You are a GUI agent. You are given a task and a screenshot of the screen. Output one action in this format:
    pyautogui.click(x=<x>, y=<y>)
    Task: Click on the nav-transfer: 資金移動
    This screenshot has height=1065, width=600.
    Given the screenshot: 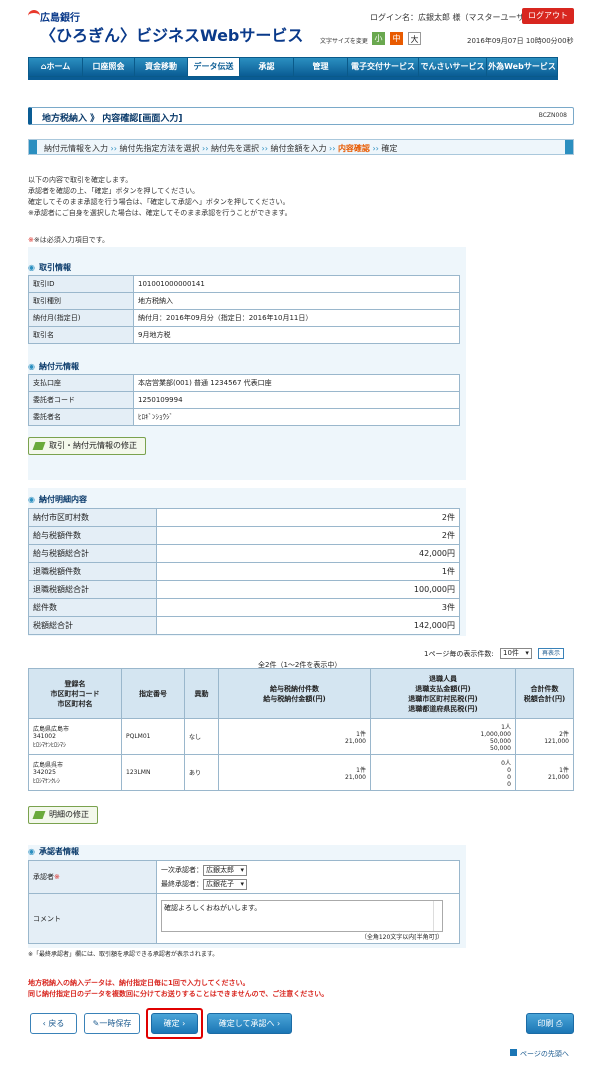 What is the action you would take?
    pyautogui.click(x=160, y=67)
    